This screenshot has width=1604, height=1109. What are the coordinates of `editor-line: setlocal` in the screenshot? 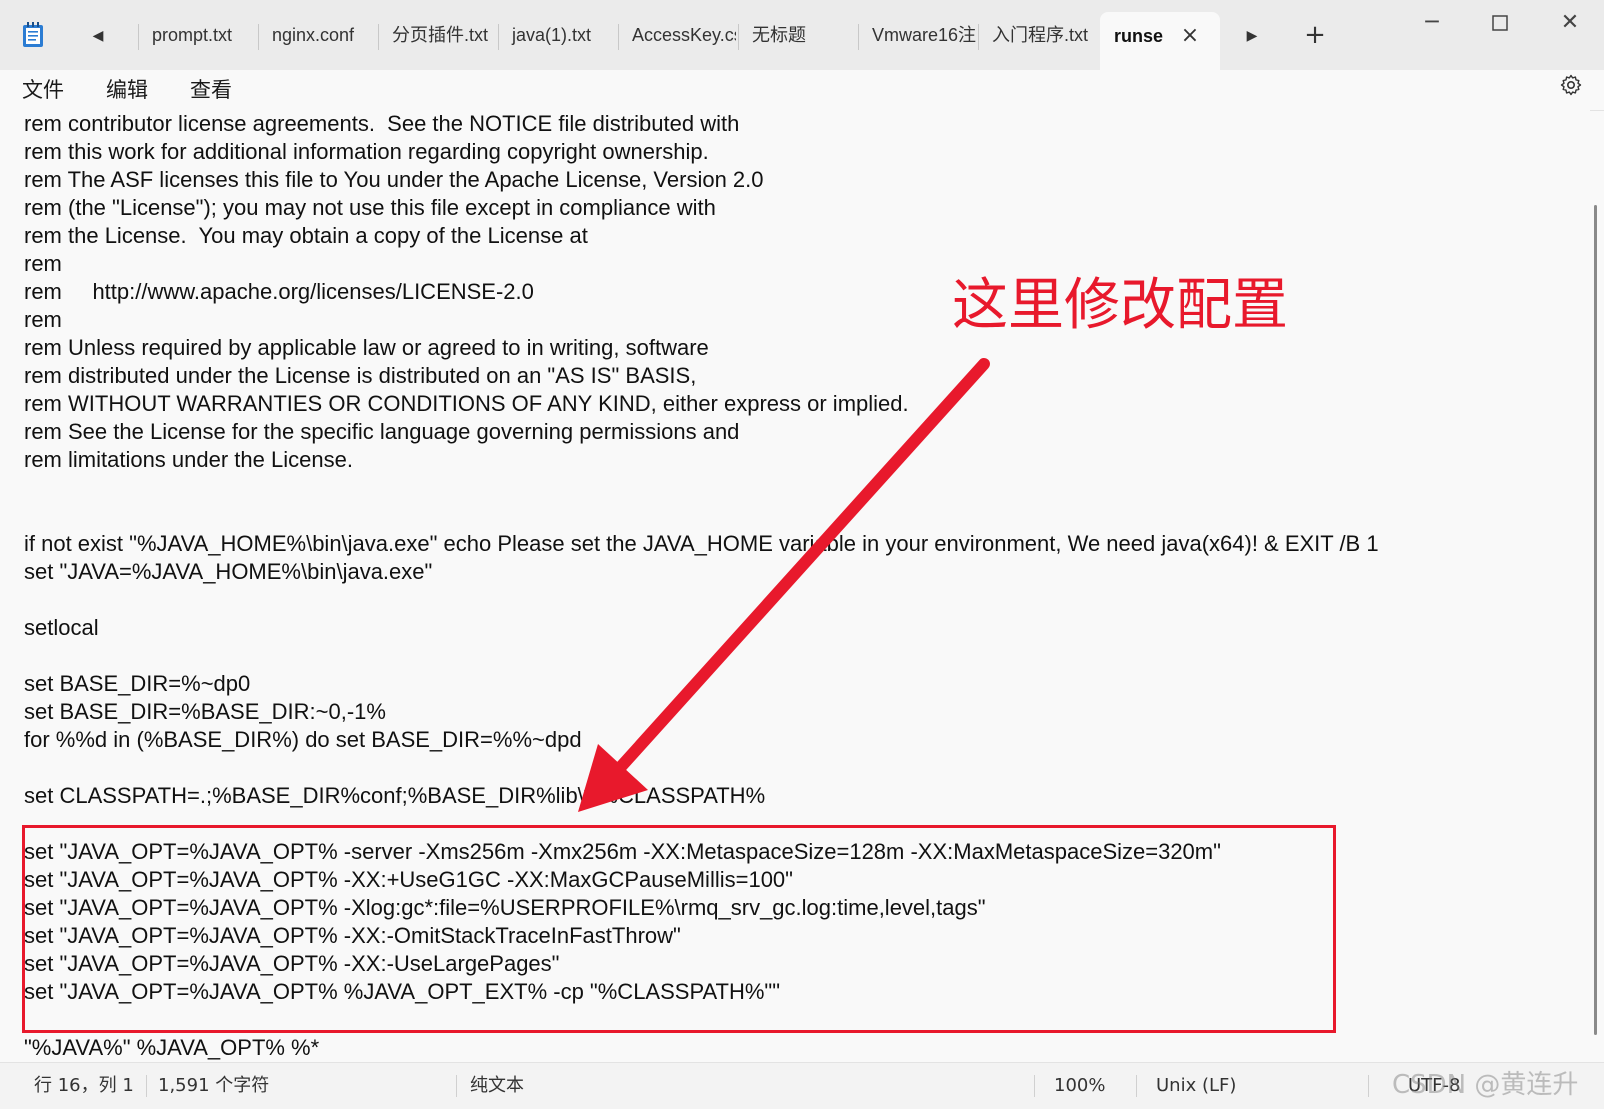 It's located at (61, 627).